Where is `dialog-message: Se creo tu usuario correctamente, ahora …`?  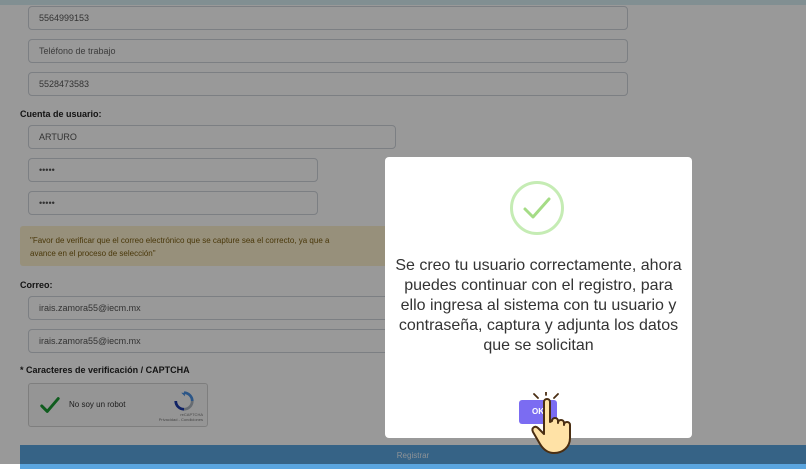
dialog-message: Se creo tu usuario correctamente, ahora … is located at coordinates (538, 305).